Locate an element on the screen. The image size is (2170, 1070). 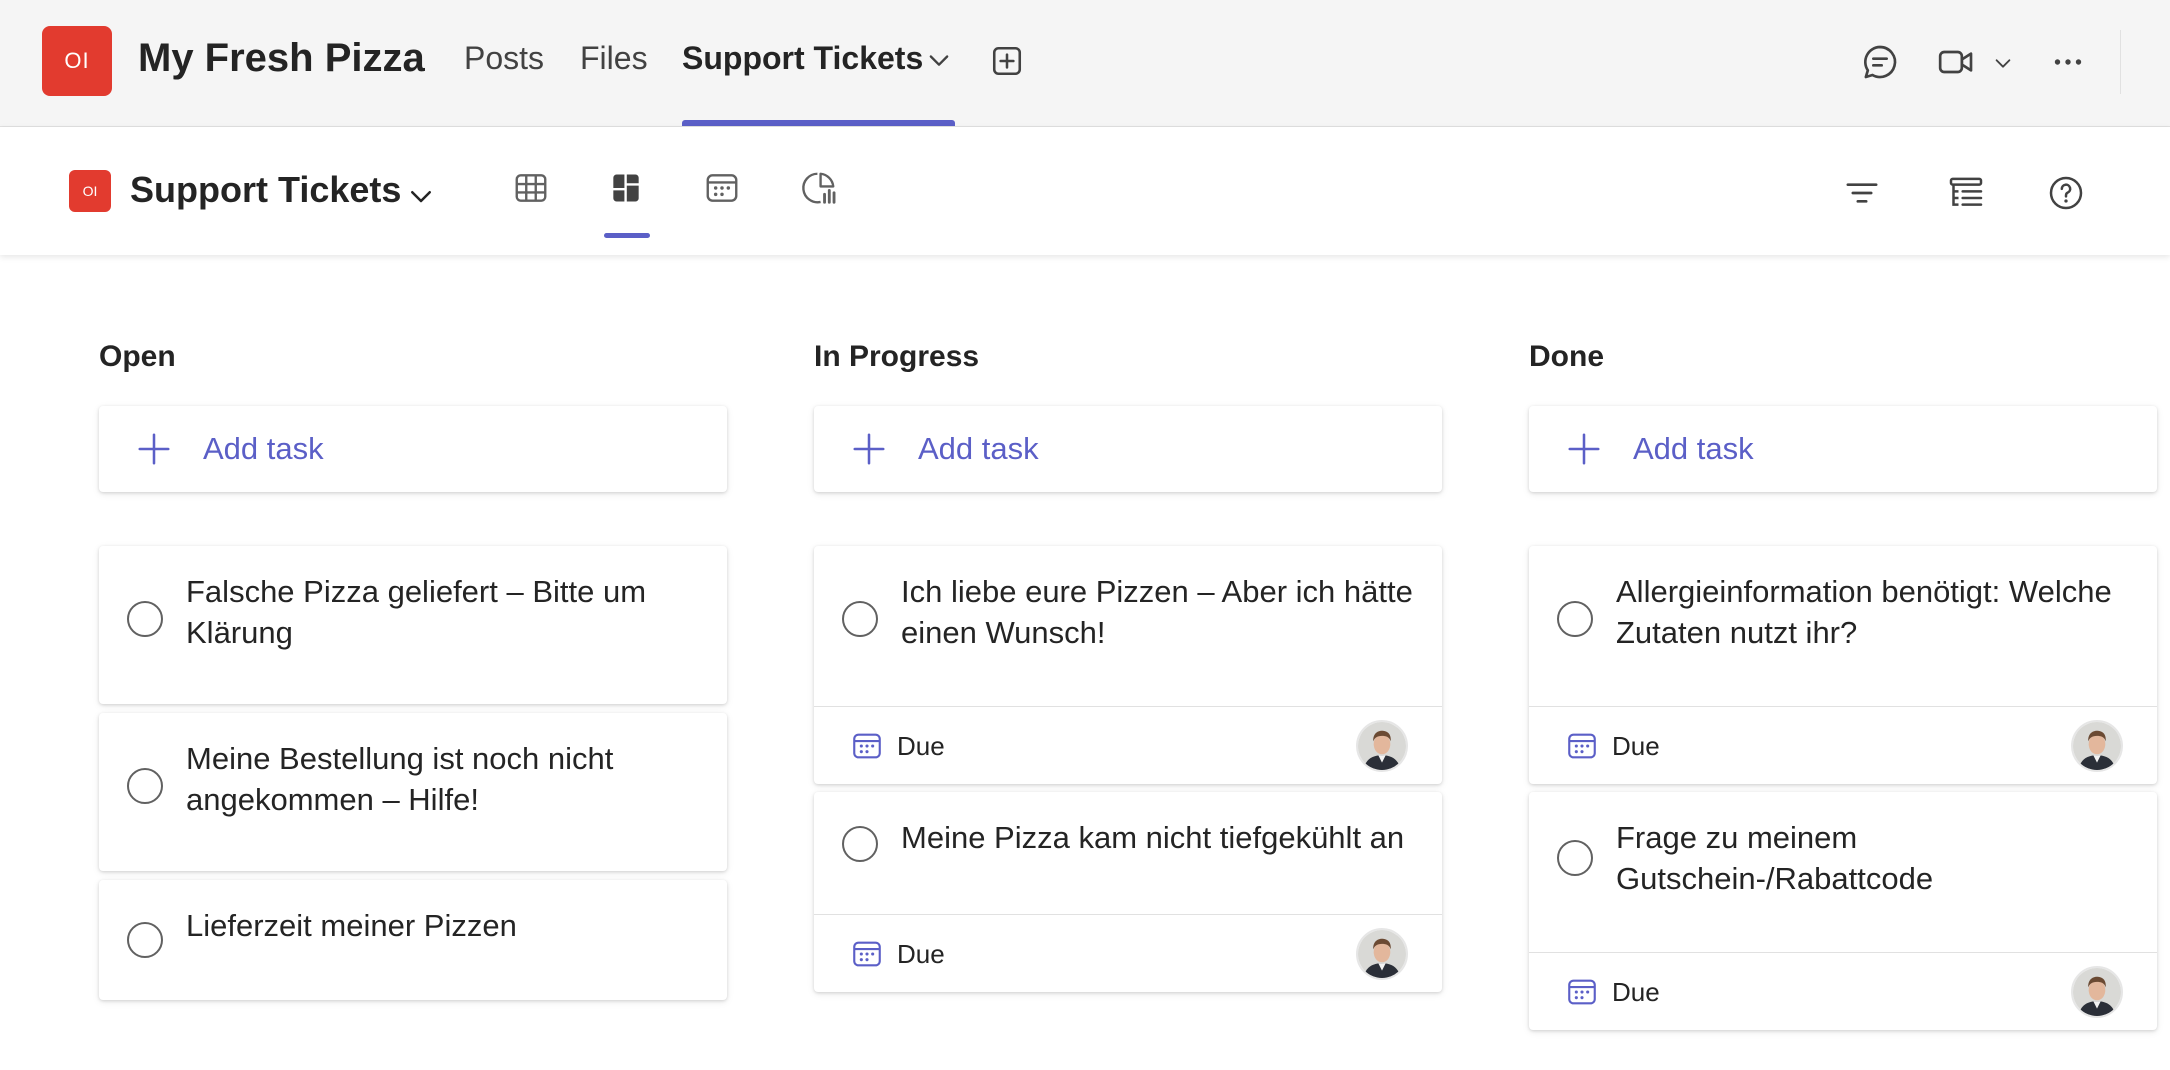
plan-avatar: OI is located at coordinates (90, 191).